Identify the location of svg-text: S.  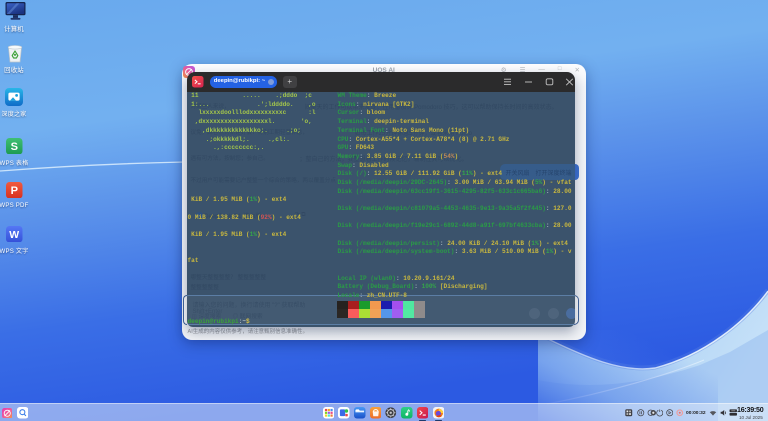
(14, 147).